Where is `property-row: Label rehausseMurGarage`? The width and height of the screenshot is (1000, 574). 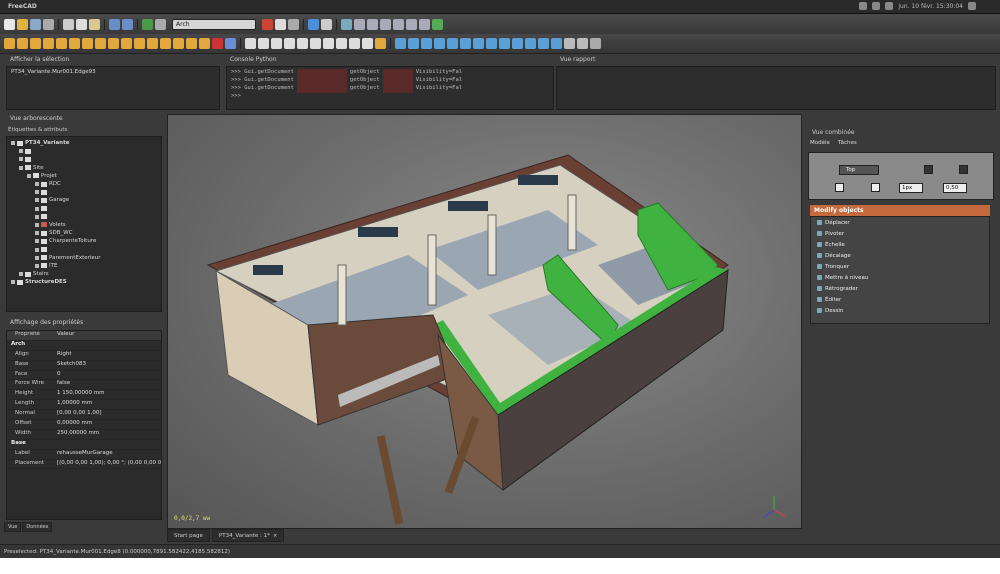 property-row: Label rehausseMurGarage is located at coordinates (84, 455).